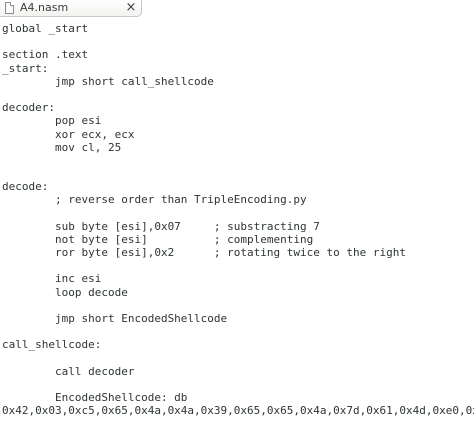  Describe the element at coordinates (44, 7) in the screenshot. I see `tab-title: A4.nasm` at that location.